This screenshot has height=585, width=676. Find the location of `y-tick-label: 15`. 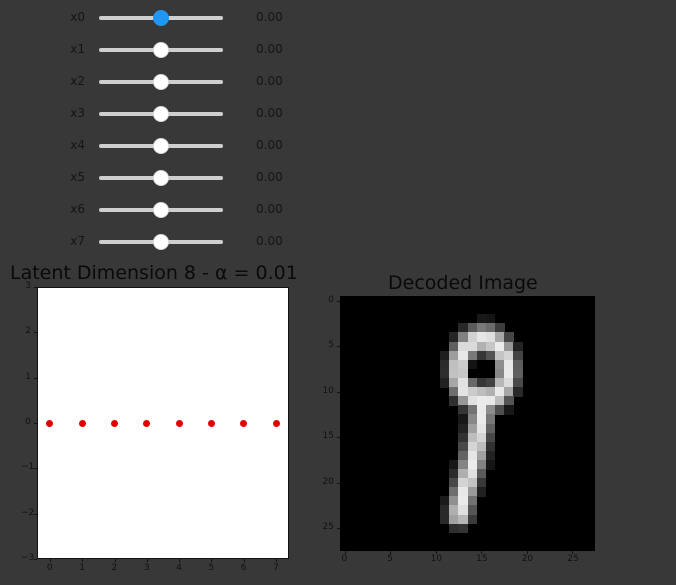

y-tick-label: 15 is located at coordinates (328, 436).